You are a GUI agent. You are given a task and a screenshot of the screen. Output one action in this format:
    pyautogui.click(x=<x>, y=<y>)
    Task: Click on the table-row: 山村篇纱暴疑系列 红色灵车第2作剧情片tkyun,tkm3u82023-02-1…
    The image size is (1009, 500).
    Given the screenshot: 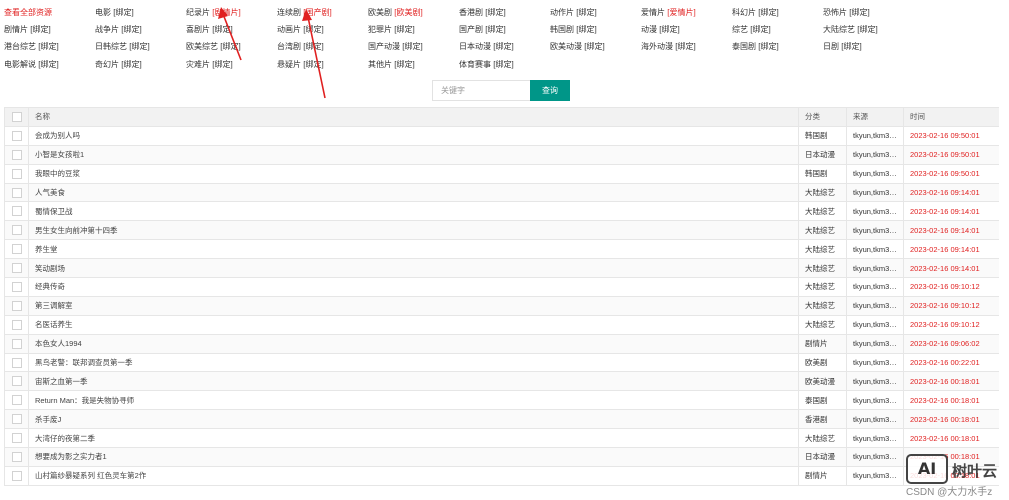 What is the action you would take?
    pyautogui.click(x=501, y=475)
    